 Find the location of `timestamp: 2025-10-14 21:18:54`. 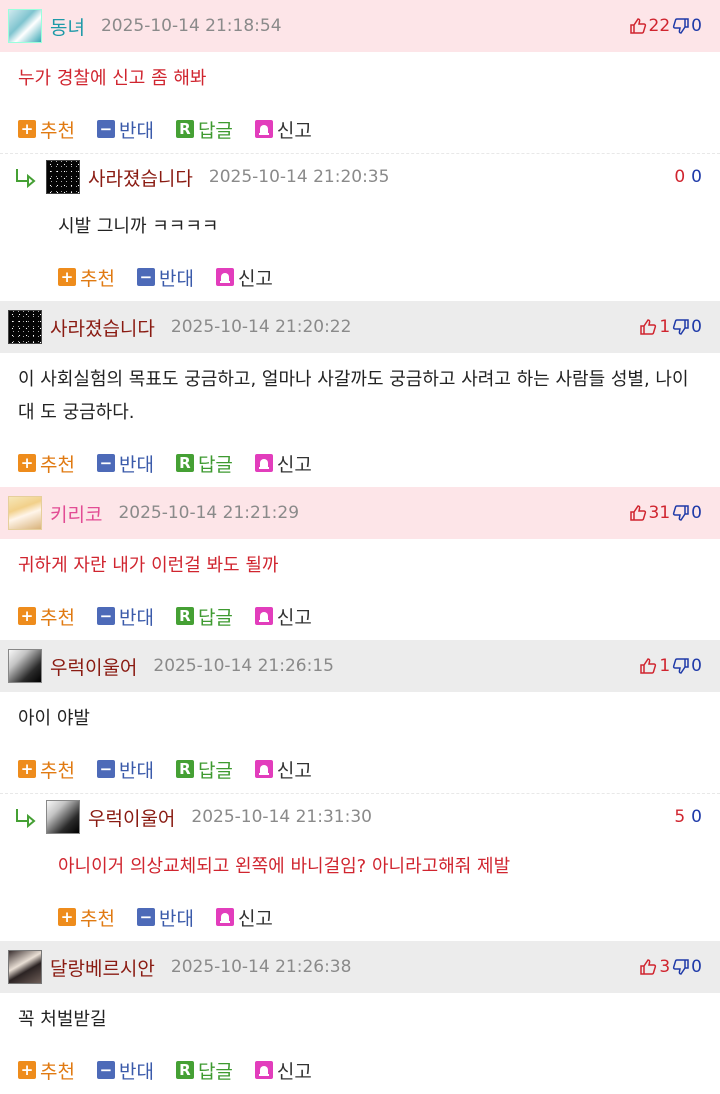

timestamp: 2025-10-14 21:18:54 is located at coordinates (191, 26).